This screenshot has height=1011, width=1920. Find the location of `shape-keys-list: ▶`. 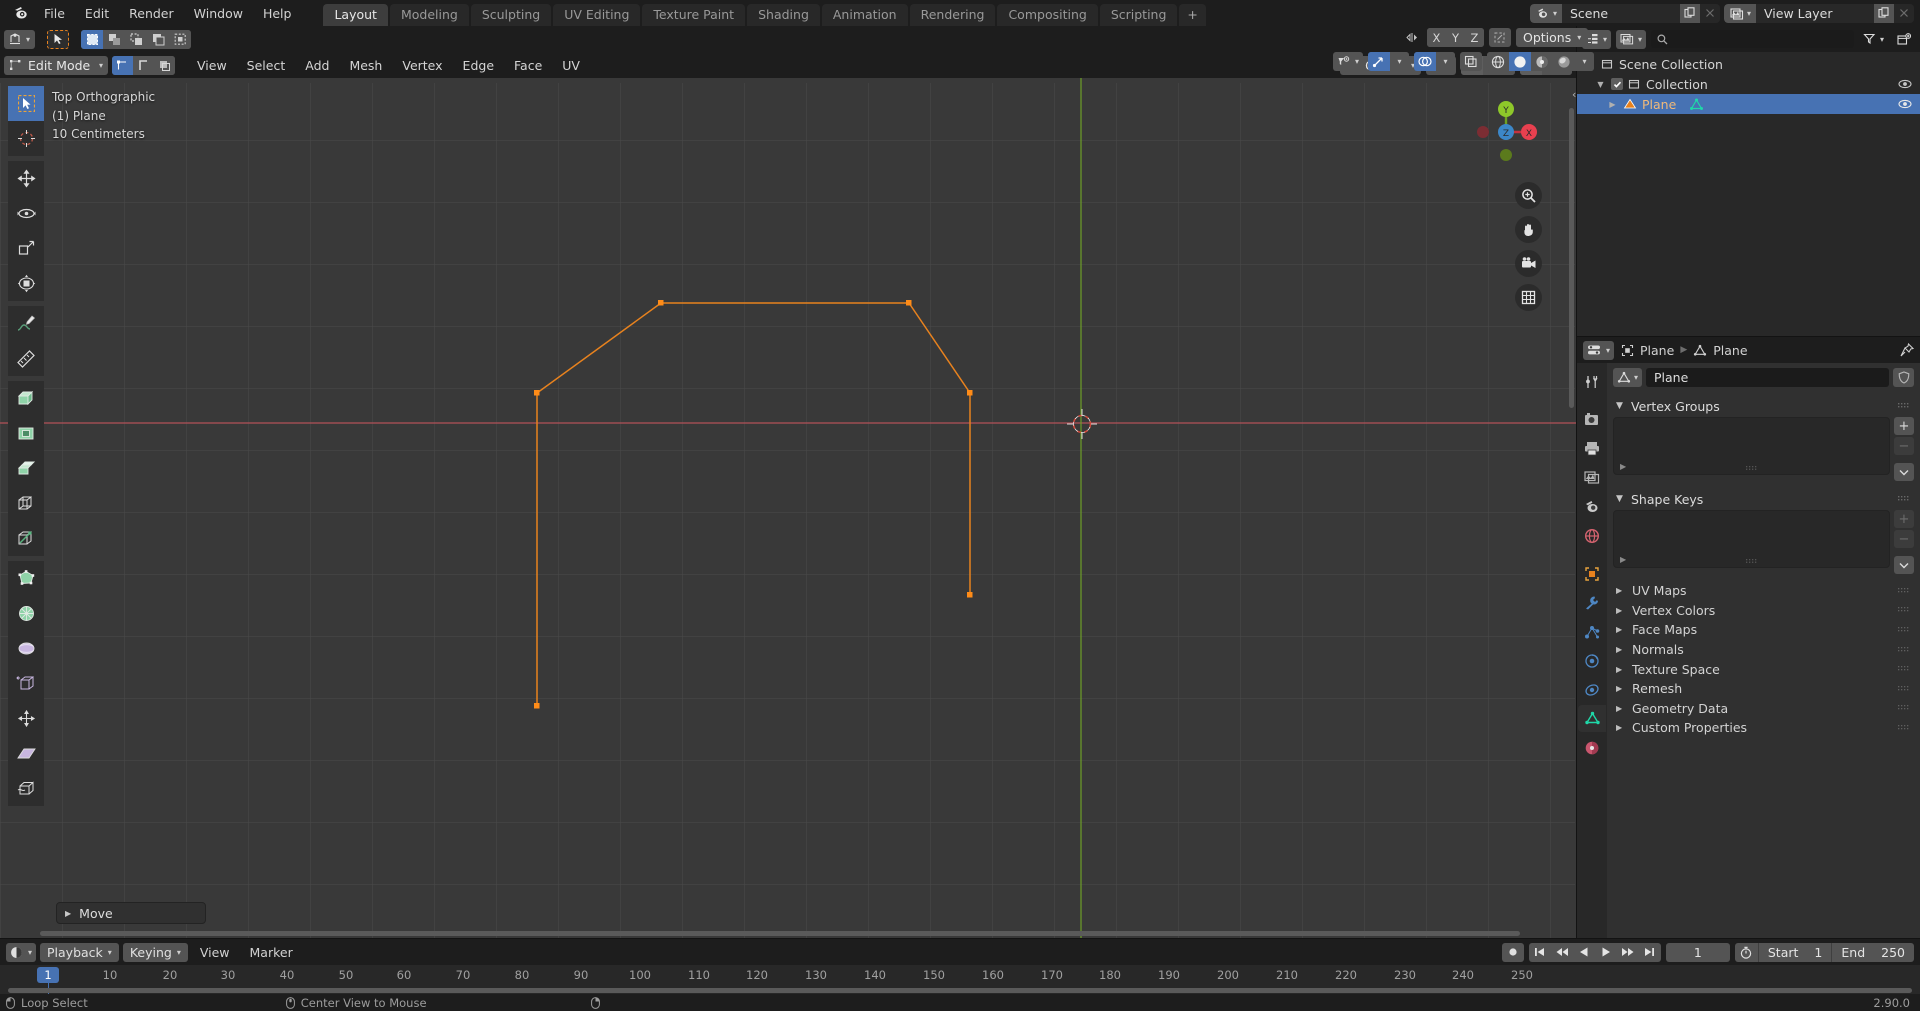

shape-keys-list: ▶ is located at coordinates (1751, 539).